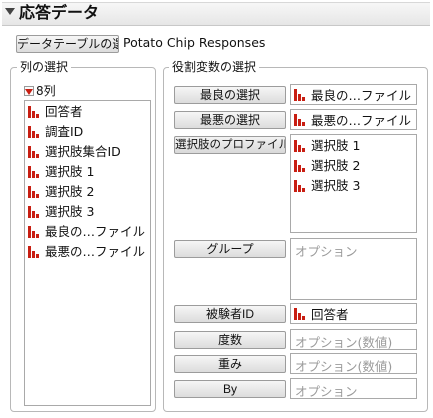  Describe the element at coordinates (95, 251) in the screenshot. I see `column-list-item-label: 最悪の…ファイル` at that location.